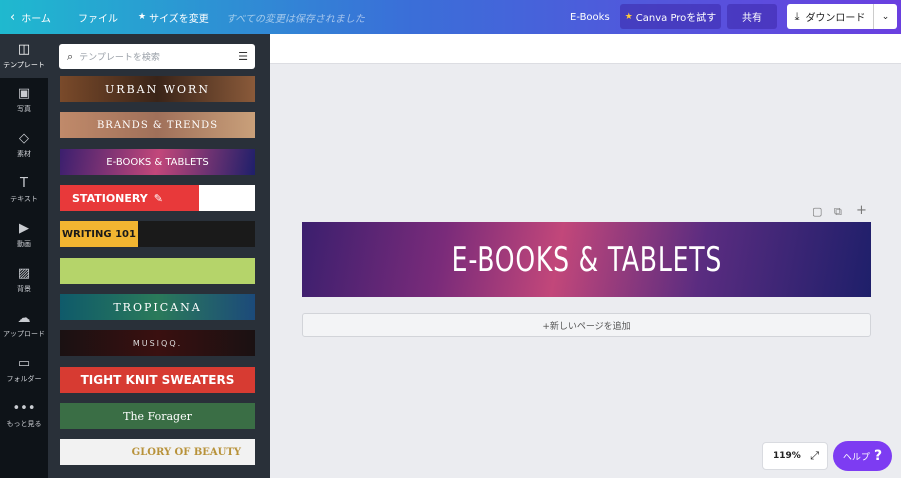 This screenshot has height=478, width=901. I want to click on rail-item-background: ▨ 背景, so click(24, 280).